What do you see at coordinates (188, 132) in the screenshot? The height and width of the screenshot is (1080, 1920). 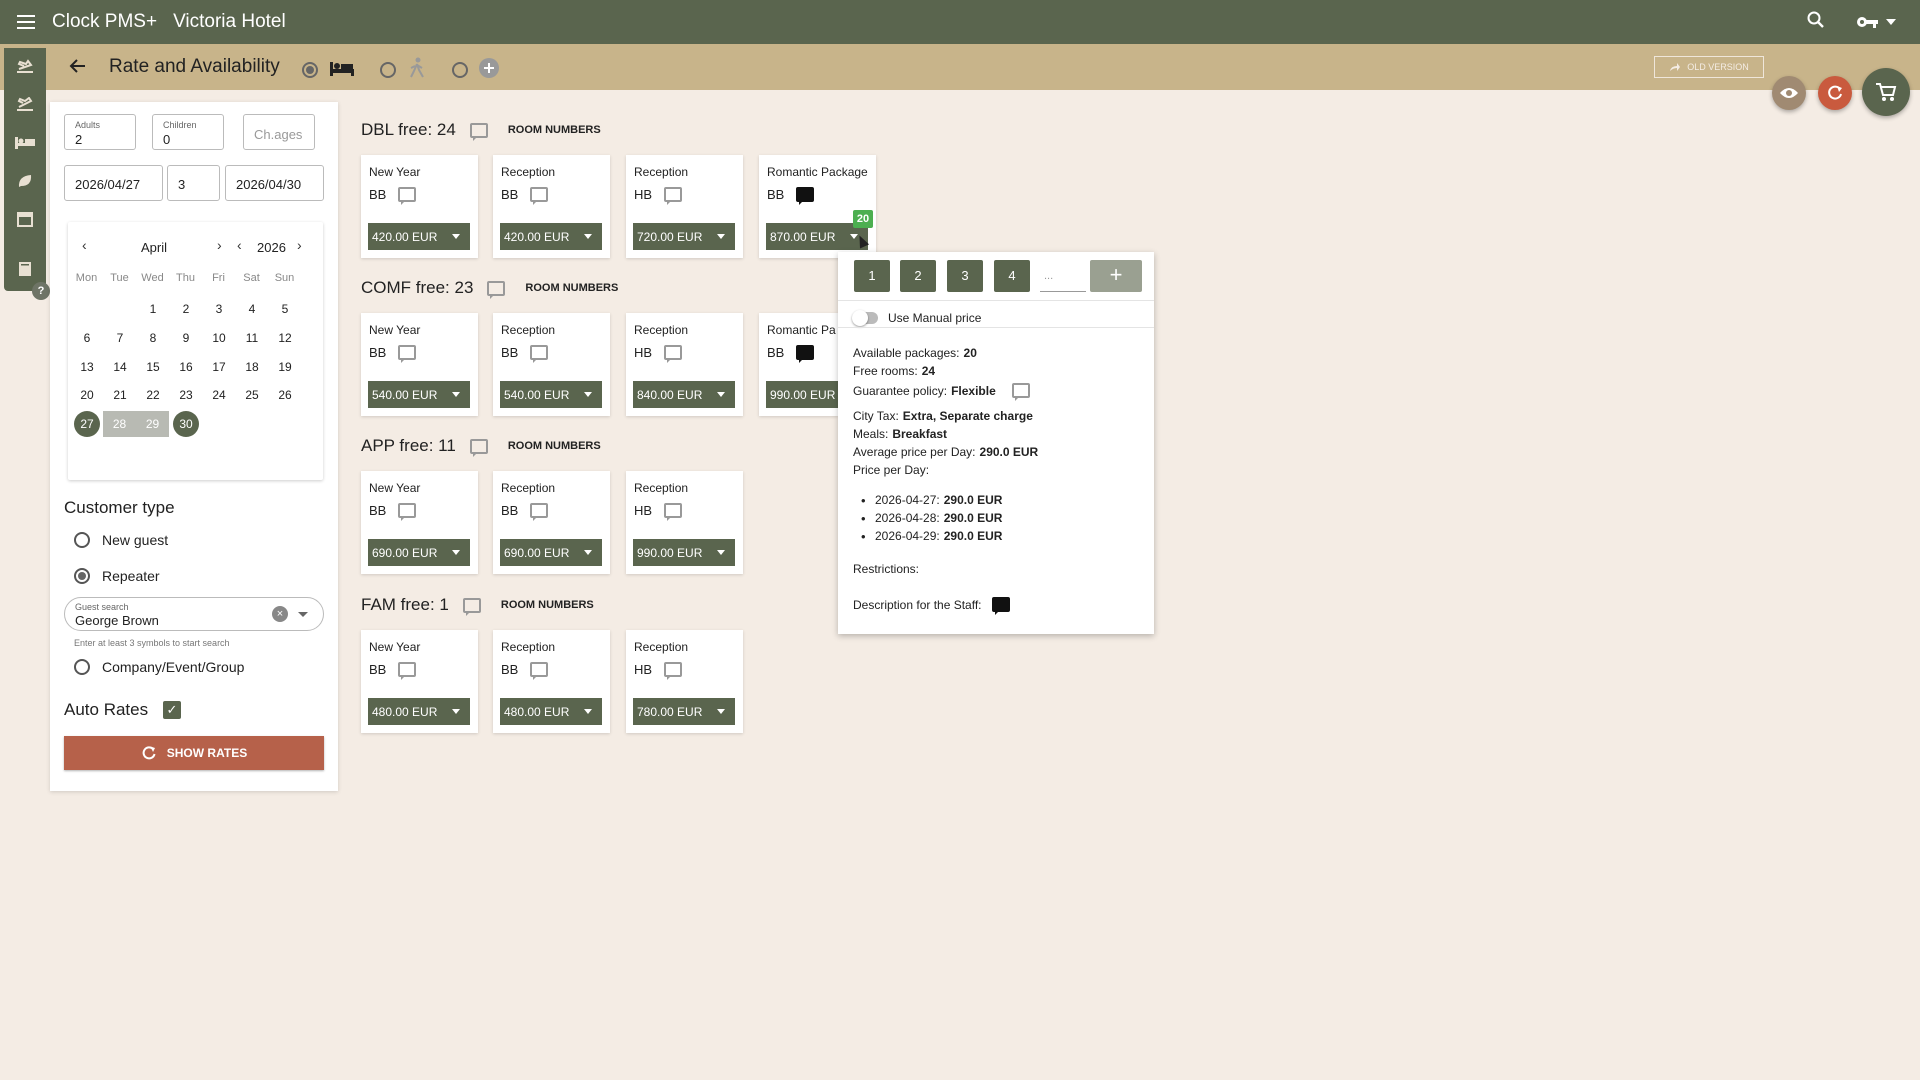 I see `children-field: Children 0` at bounding box center [188, 132].